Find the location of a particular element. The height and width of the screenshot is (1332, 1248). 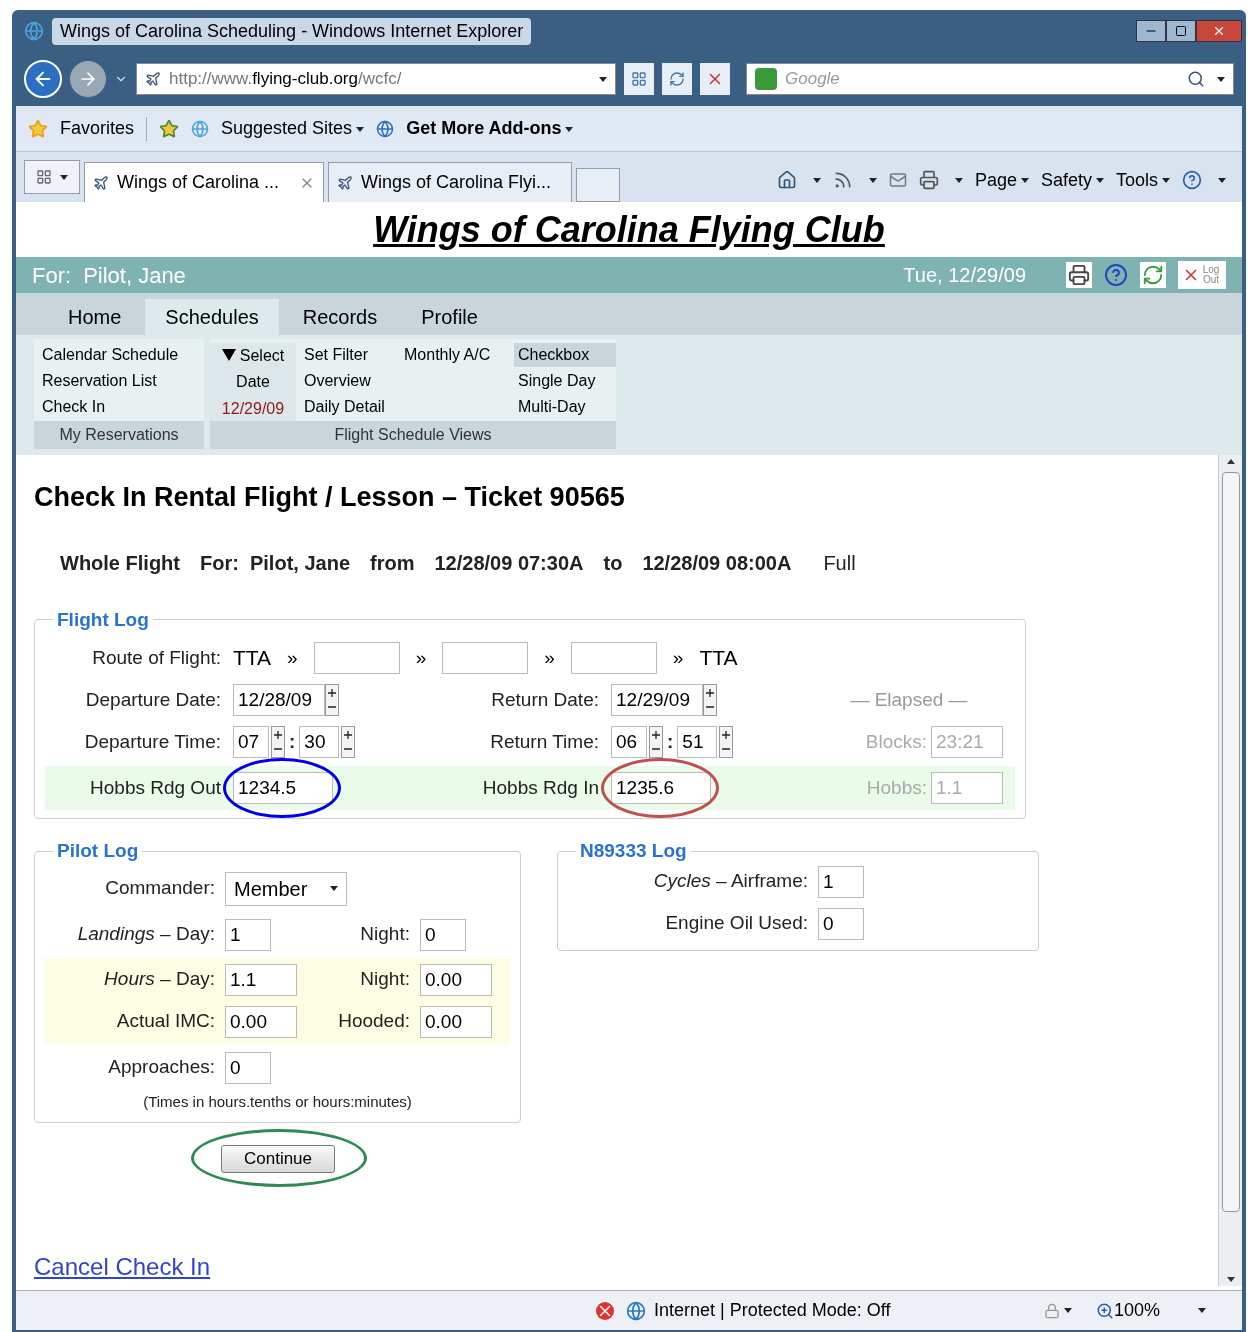

field-label: Engine Oil Used: is located at coordinates (736, 923).